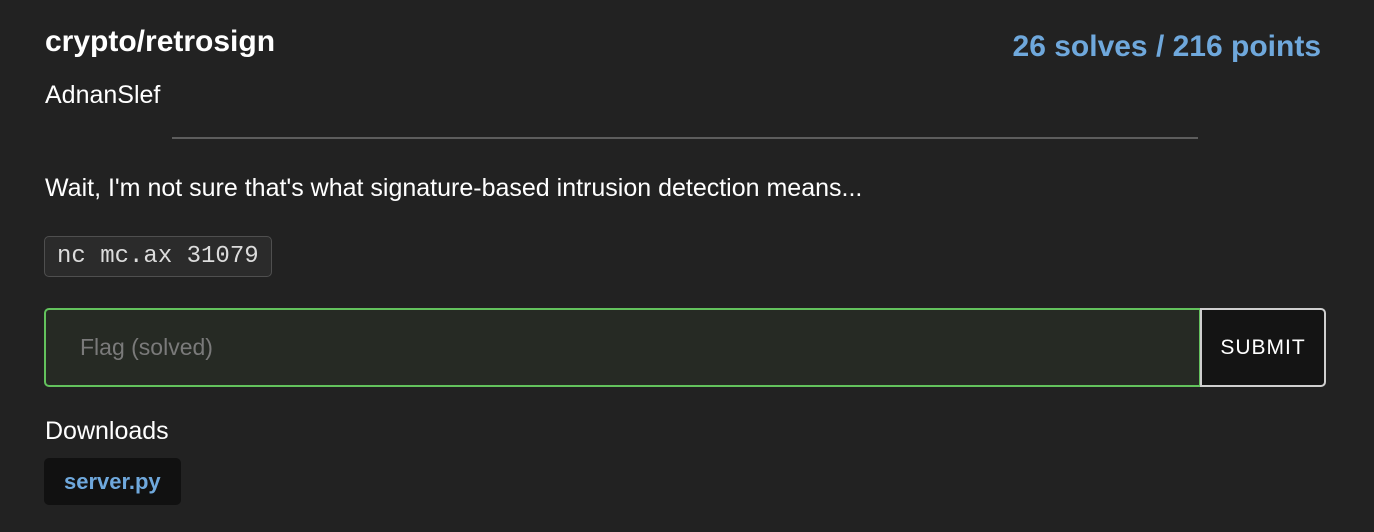 This screenshot has width=1374, height=532. Describe the element at coordinates (1263, 347) in the screenshot. I see `submit-button: SUBMIT` at that location.